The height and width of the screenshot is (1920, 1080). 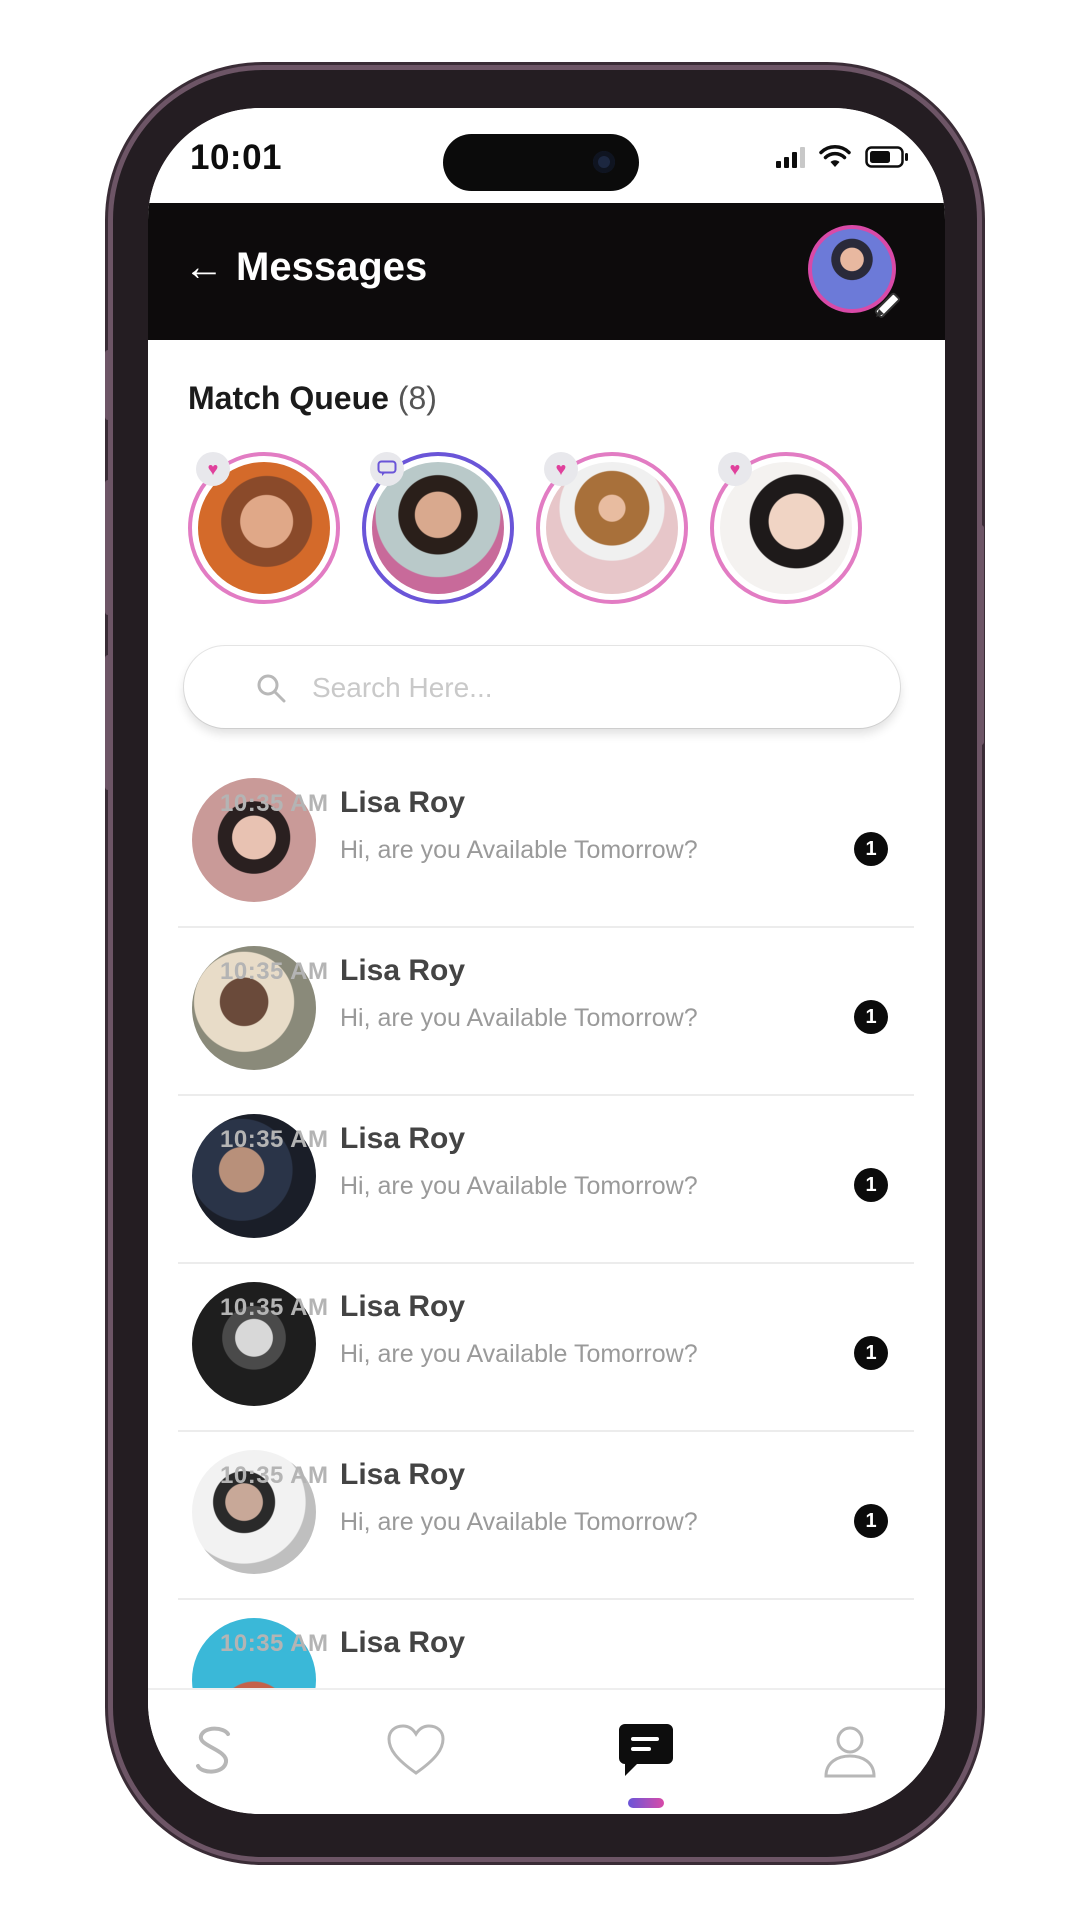 I want to click on heart-icon, so click(x=416, y=1749).